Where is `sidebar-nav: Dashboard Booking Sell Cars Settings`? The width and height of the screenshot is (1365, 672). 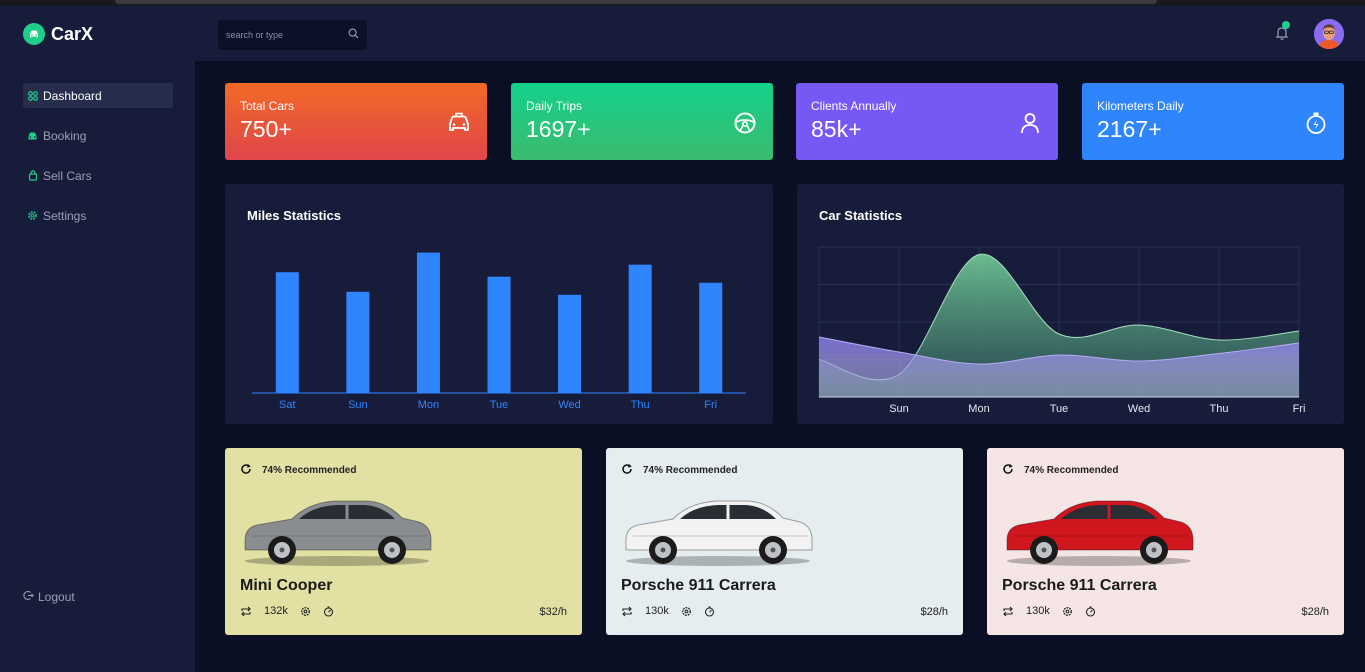
sidebar-nav: Dashboard Booking Sell Cars Settings is located at coordinates (98, 163).